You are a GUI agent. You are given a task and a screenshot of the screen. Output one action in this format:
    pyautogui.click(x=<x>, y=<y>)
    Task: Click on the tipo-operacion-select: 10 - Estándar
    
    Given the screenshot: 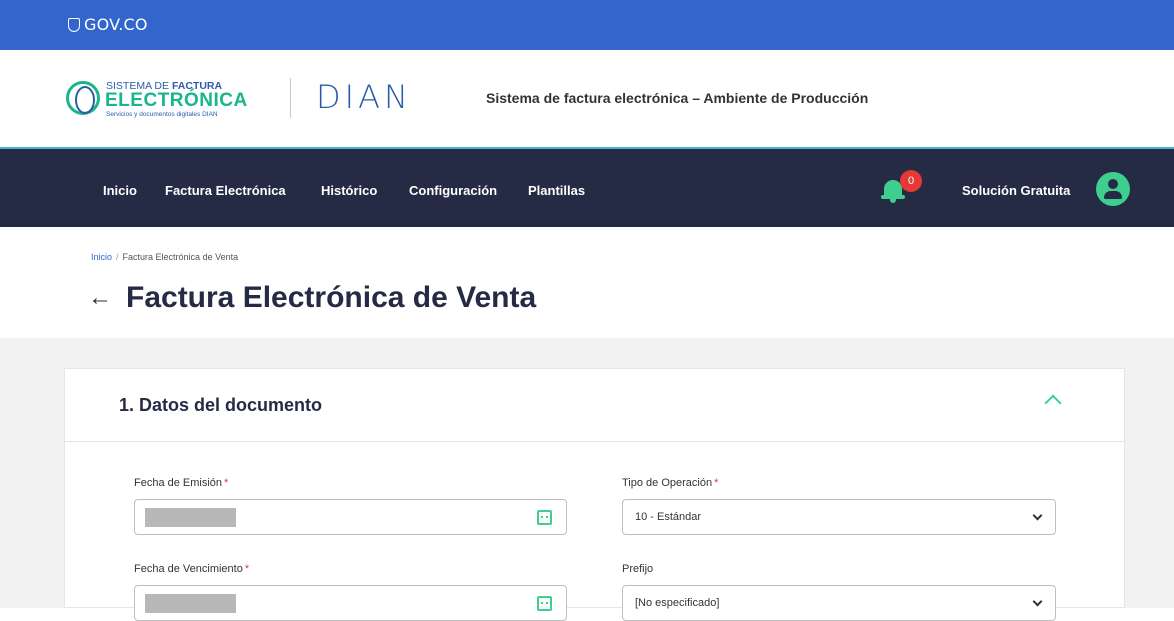 What is the action you would take?
    pyautogui.click(x=839, y=517)
    